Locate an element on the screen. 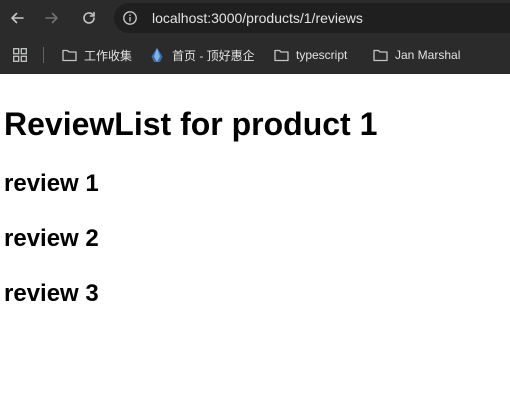 The width and height of the screenshot is (510, 407). bookmark-site-homepage: 首页 - 顶好惠企 is located at coordinates (202, 55).